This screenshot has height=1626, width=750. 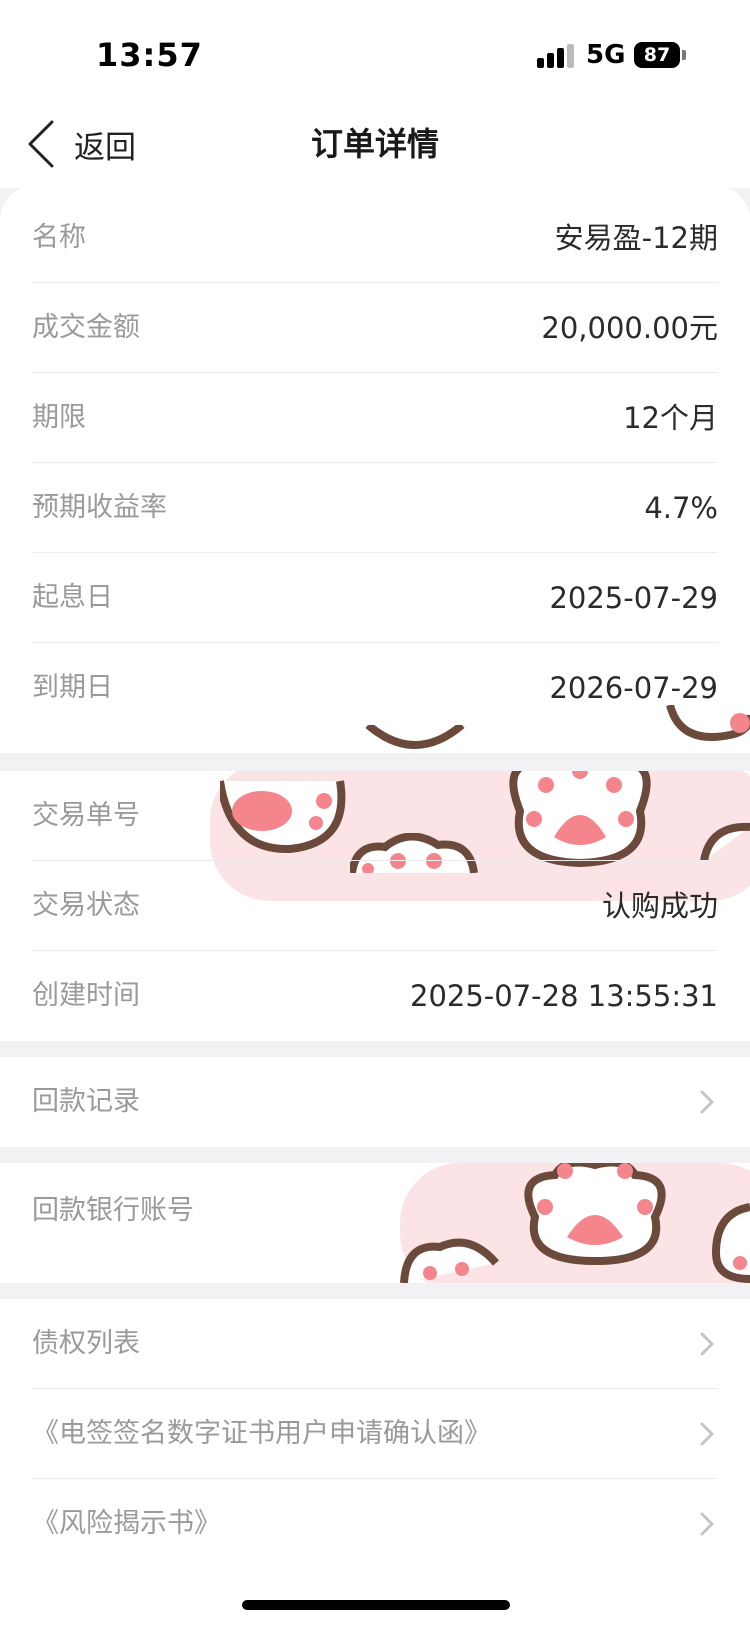 I want to click on row-label: 名称, so click(x=59, y=237).